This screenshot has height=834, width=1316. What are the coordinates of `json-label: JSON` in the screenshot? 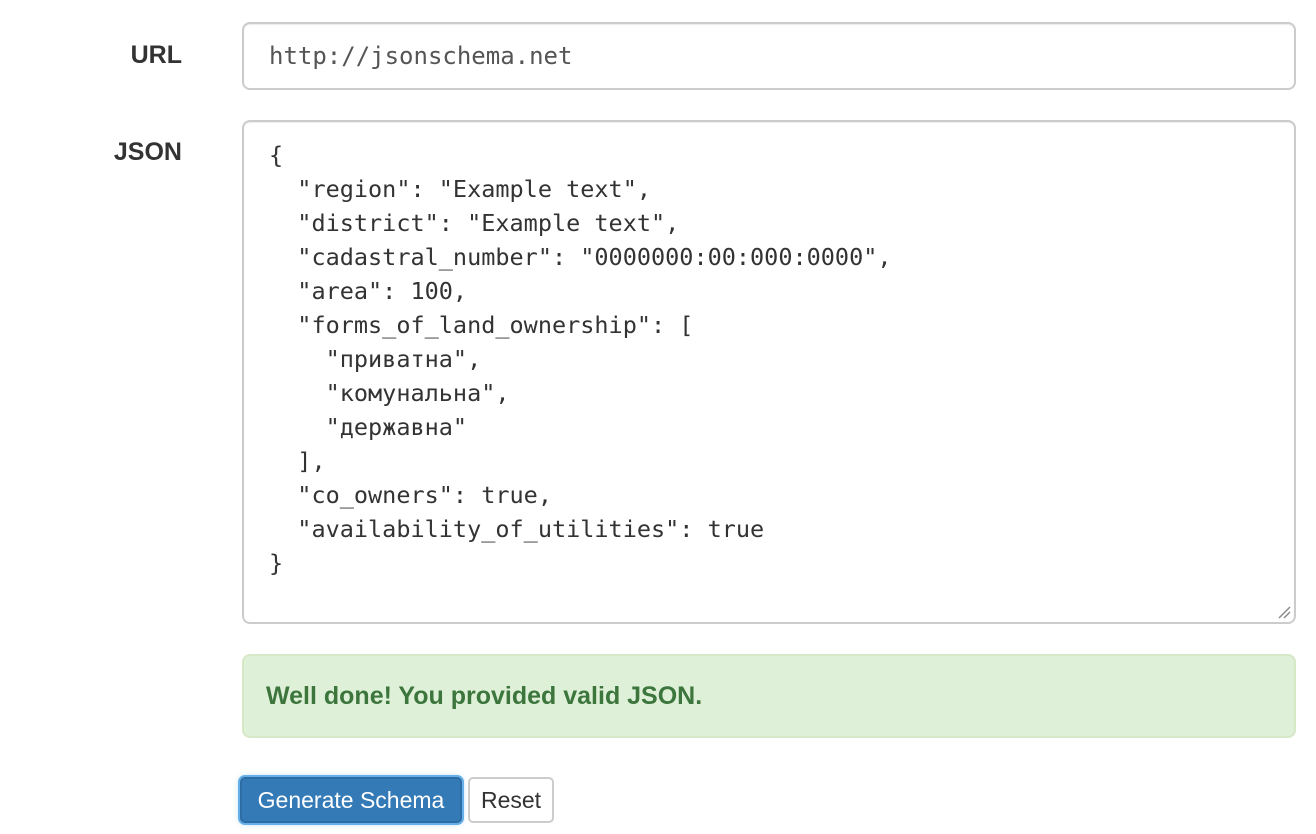 It's located at (147, 152).